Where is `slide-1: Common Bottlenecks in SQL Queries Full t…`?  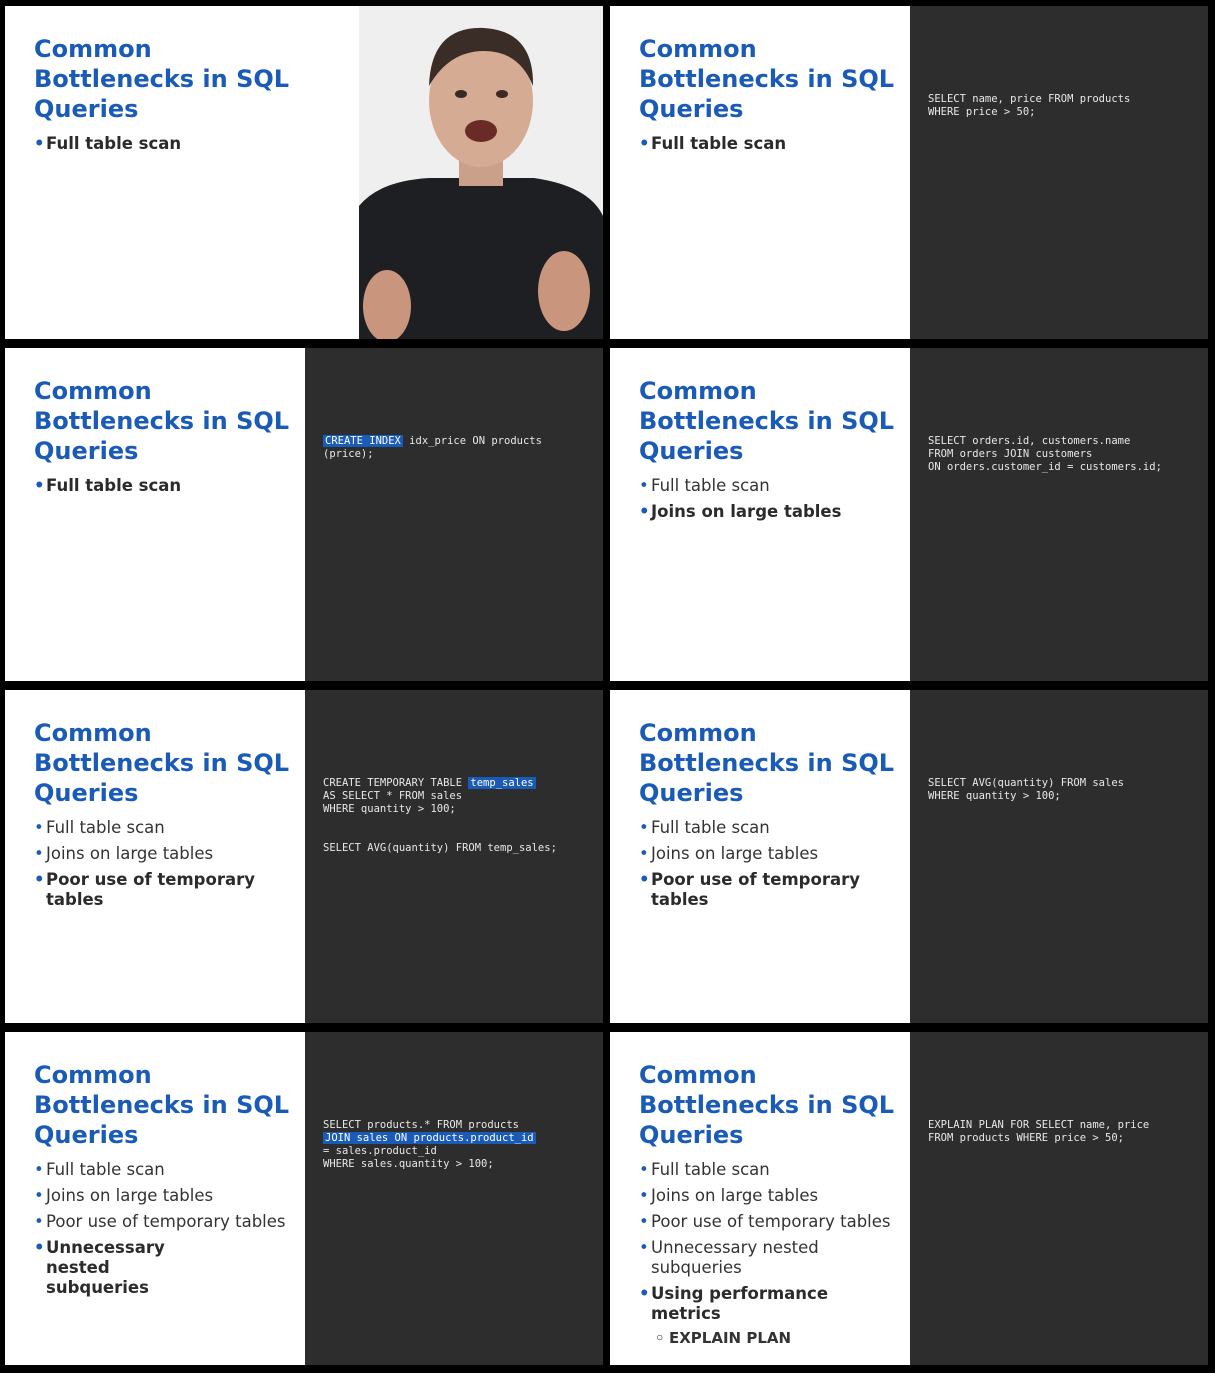 slide-1: Common Bottlenecks in SQL Queries Full t… is located at coordinates (304, 172).